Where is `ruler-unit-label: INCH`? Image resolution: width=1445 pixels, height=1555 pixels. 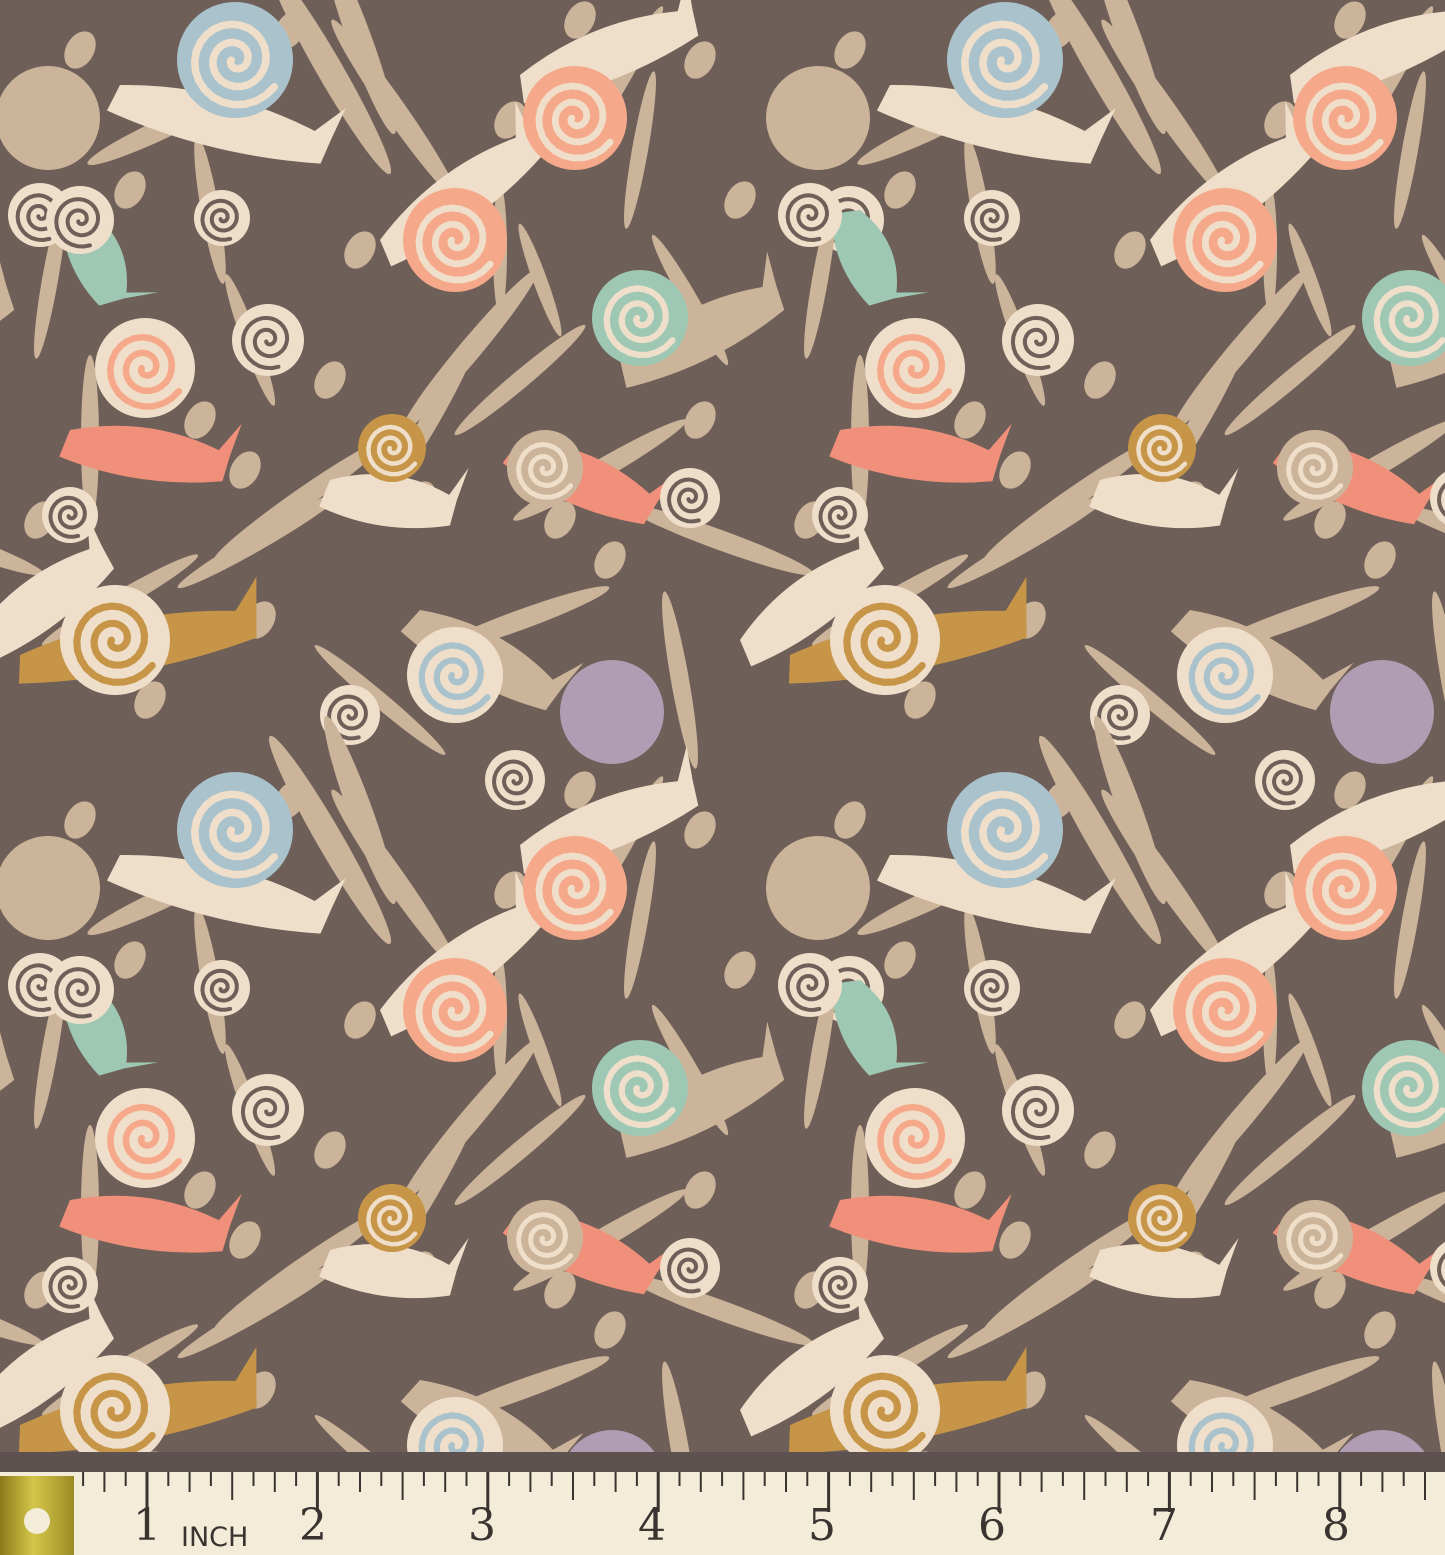
ruler-unit-label: INCH is located at coordinates (215, 1537).